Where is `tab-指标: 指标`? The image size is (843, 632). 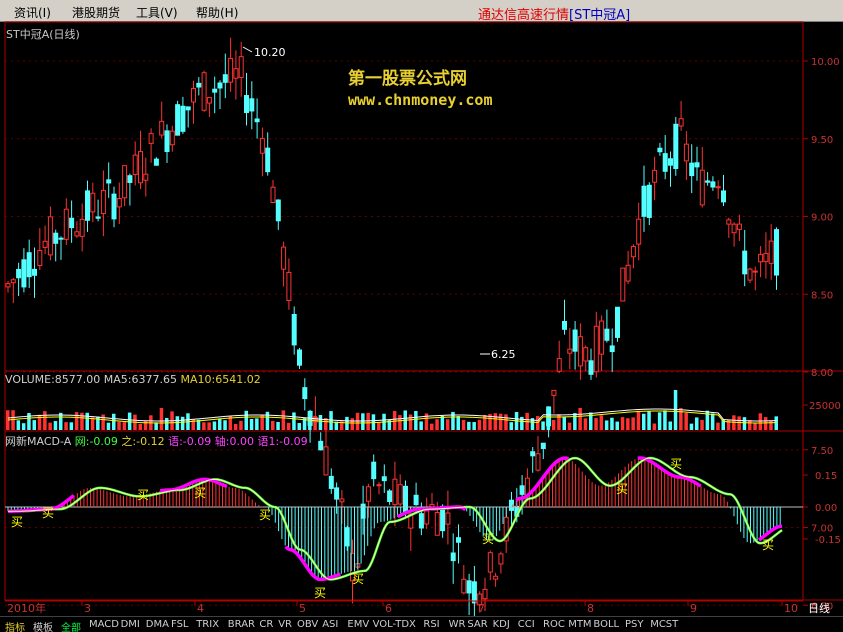
tab-指标: 指标 is located at coordinates (15, 625).